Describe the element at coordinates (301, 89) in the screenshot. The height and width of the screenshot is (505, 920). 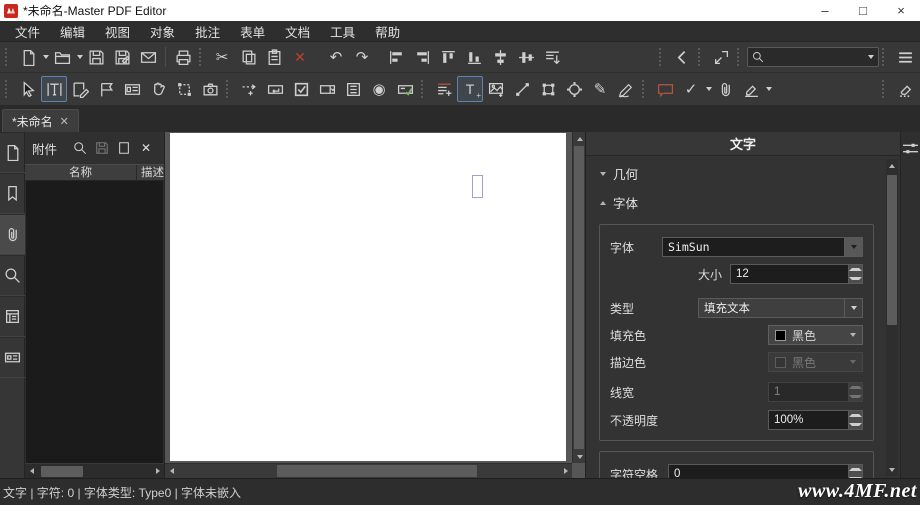
I see `checkbox-field-button` at that location.